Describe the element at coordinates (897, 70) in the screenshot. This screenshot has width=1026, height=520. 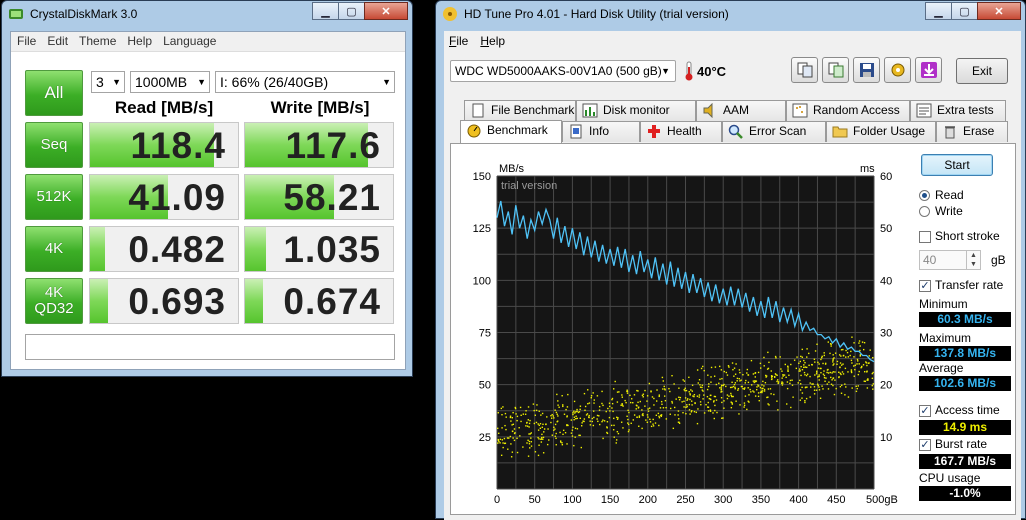
I see `options-button` at that location.